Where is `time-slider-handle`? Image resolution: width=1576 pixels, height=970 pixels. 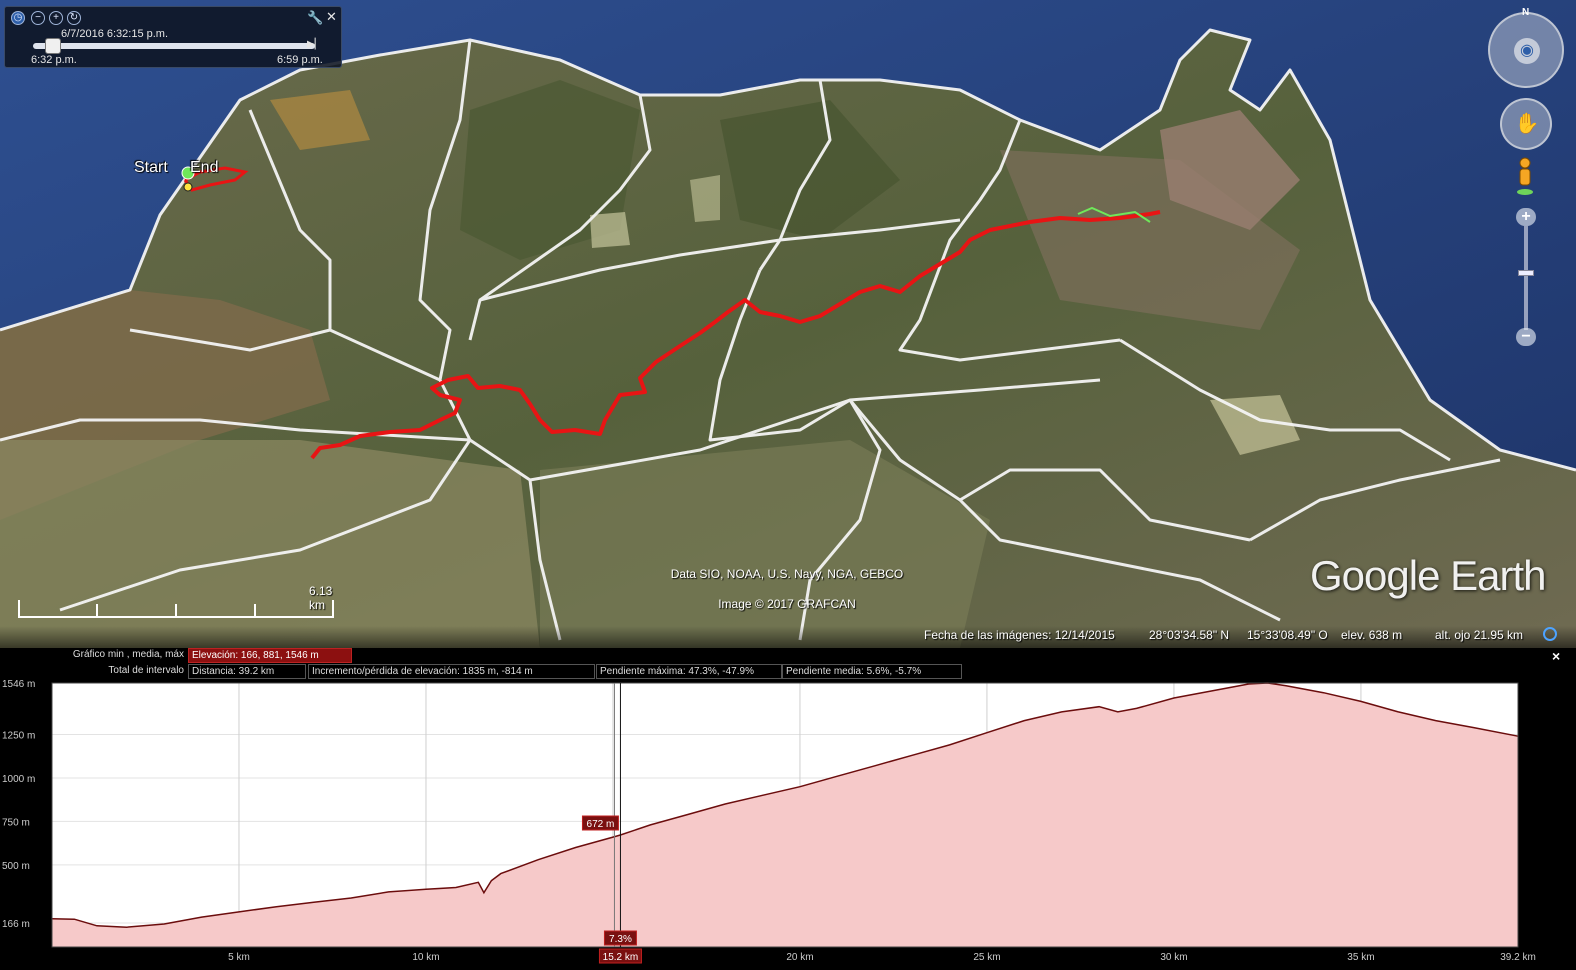
time-slider-handle is located at coordinates (53, 46).